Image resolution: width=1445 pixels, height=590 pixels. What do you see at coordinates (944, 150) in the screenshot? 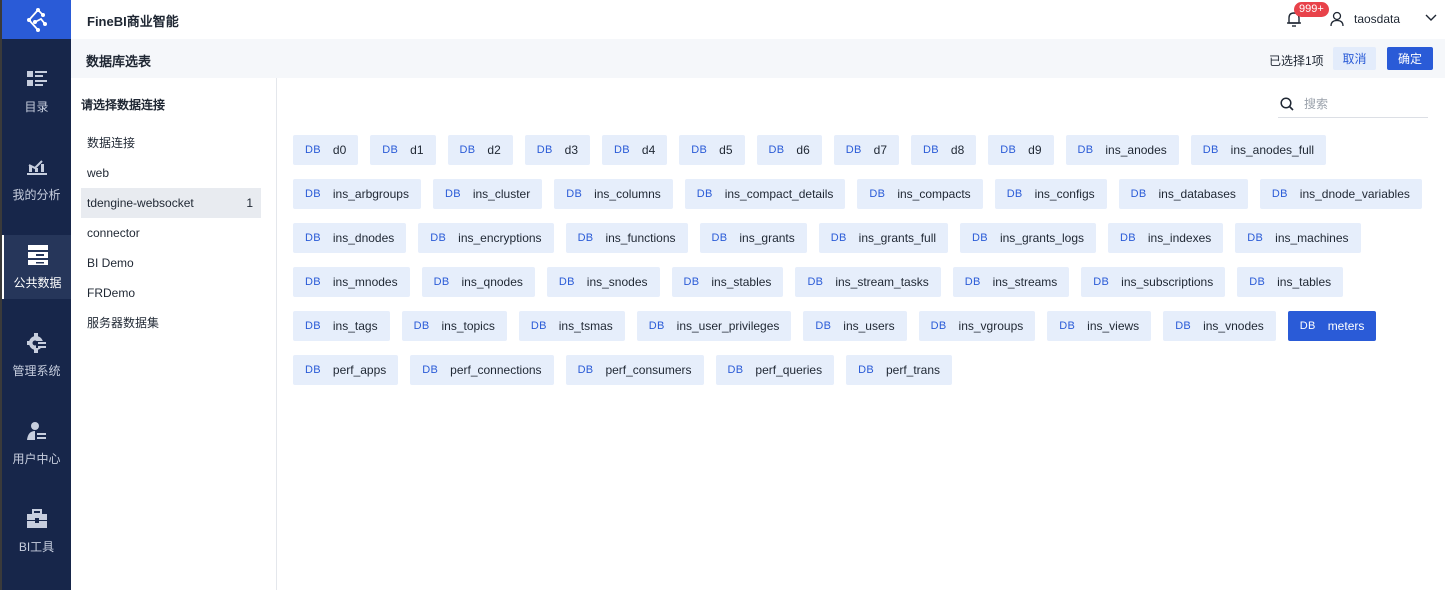
I see `table-item: DB d8` at bounding box center [944, 150].